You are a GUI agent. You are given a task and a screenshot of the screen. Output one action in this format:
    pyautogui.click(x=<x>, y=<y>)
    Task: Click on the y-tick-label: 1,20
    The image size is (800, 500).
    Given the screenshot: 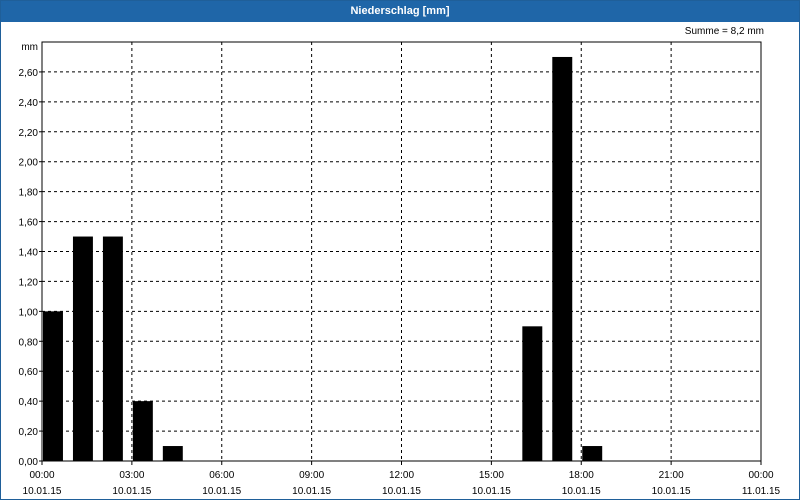 What is the action you would take?
    pyautogui.click(x=29, y=282)
    